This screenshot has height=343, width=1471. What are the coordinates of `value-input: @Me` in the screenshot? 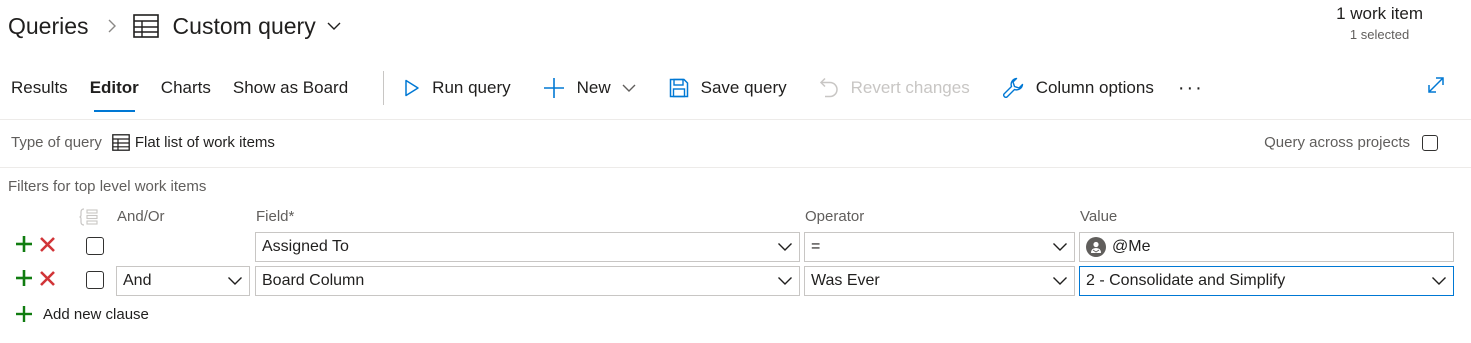 It's located at (1266, 247).